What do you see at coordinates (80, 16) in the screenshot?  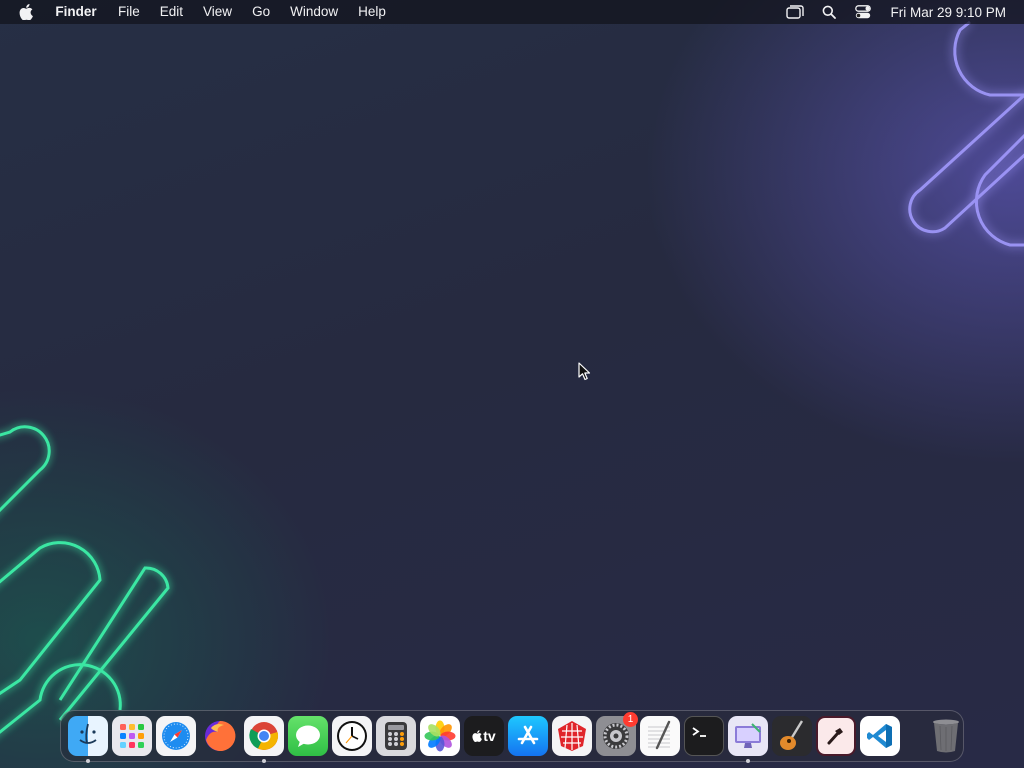 I see `menu-app-name: Finder` at bounding box center [80, 16].